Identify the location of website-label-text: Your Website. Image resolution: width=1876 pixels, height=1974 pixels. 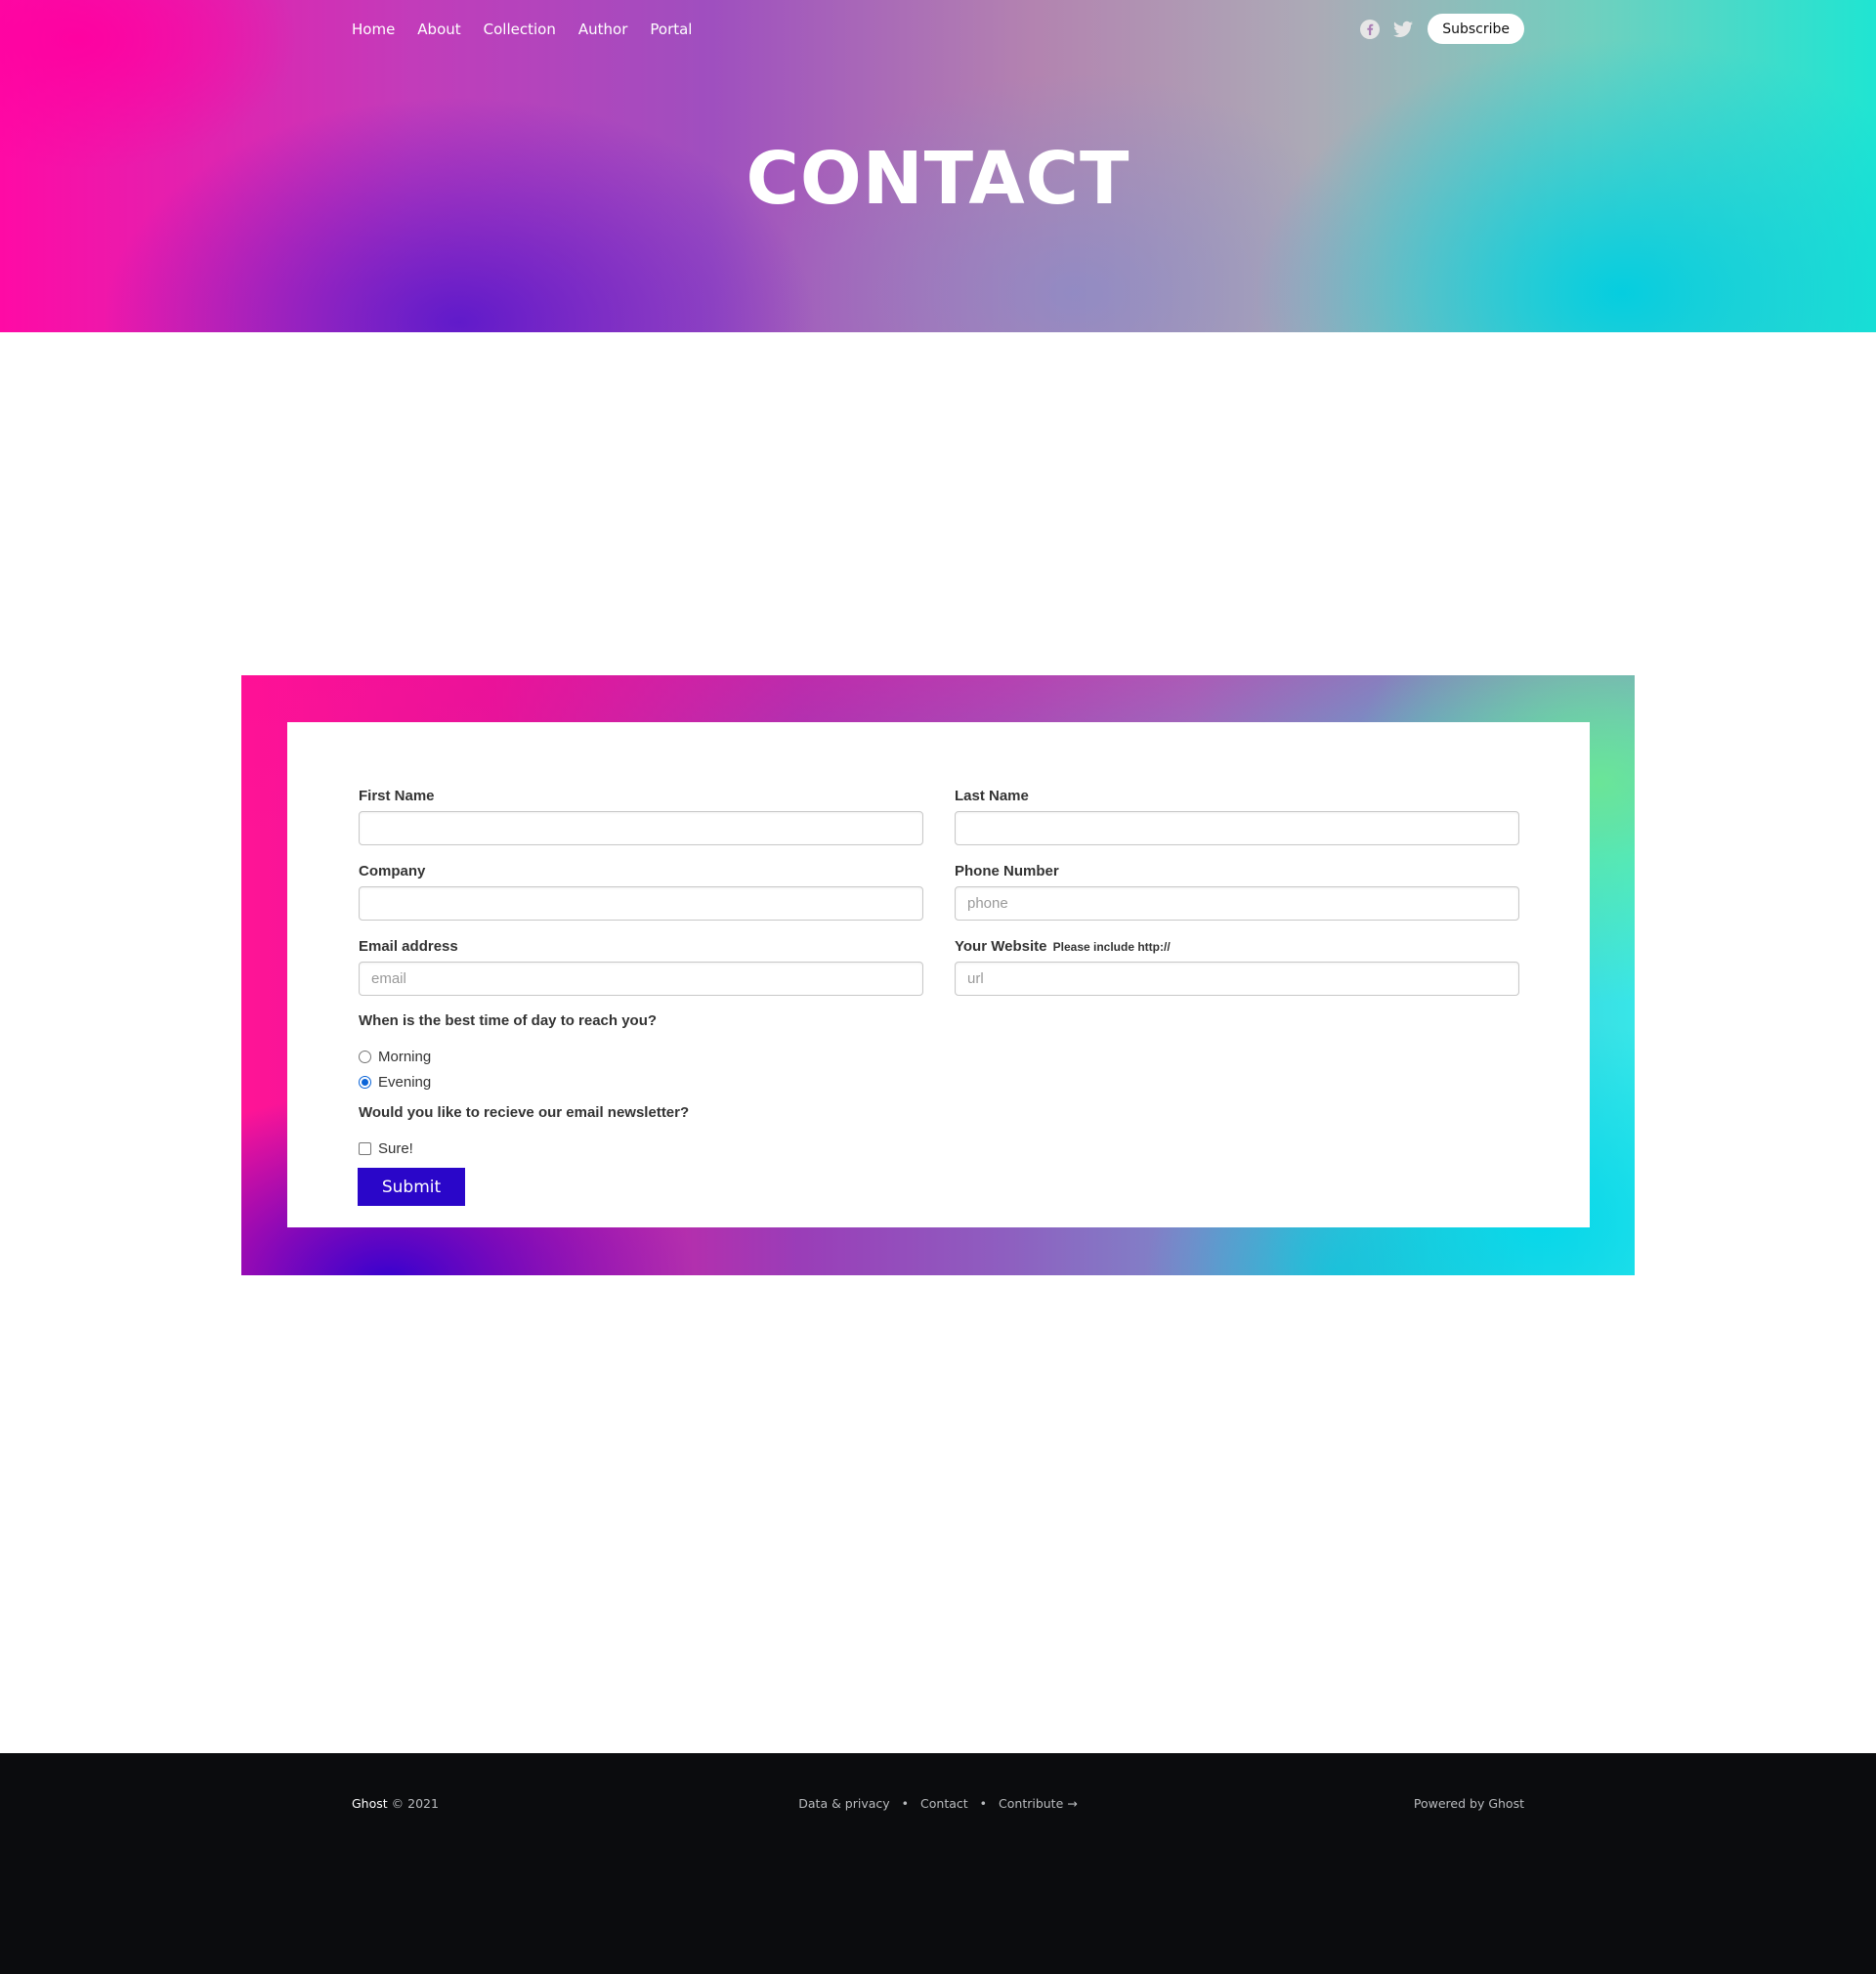
(1001, 946).